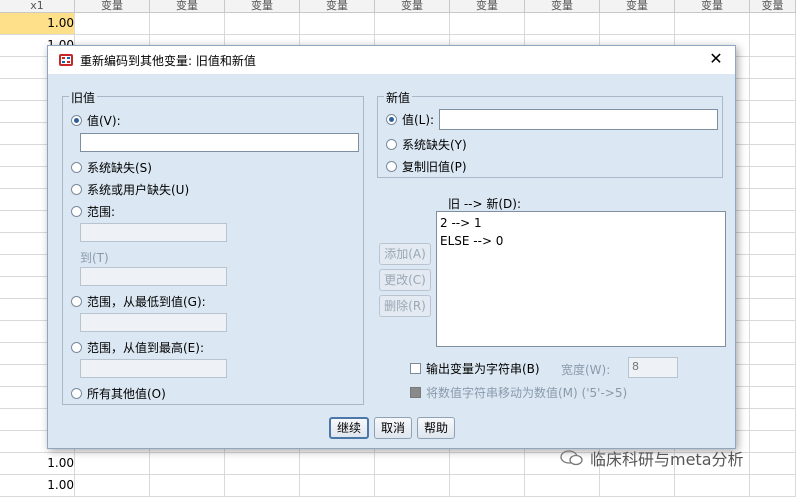 Image resolution: width=796 pixels, height=497 pixels. I want to click on radio-new-copy-old: 复制旧值(P), so click(426, 166).